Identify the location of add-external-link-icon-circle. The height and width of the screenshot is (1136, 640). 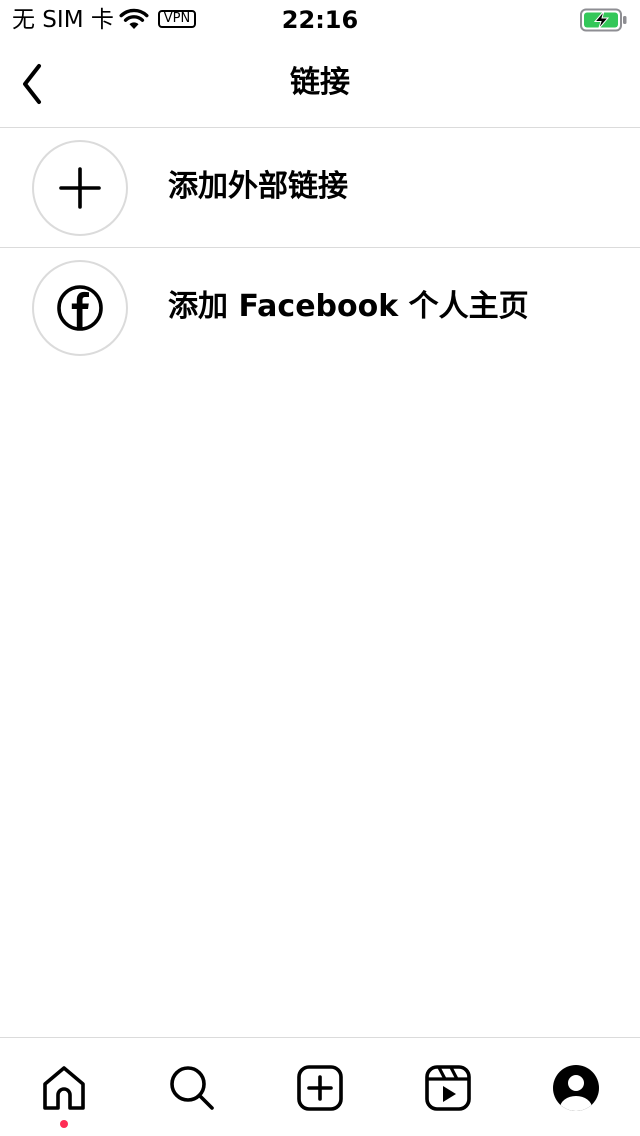
(80, 188).